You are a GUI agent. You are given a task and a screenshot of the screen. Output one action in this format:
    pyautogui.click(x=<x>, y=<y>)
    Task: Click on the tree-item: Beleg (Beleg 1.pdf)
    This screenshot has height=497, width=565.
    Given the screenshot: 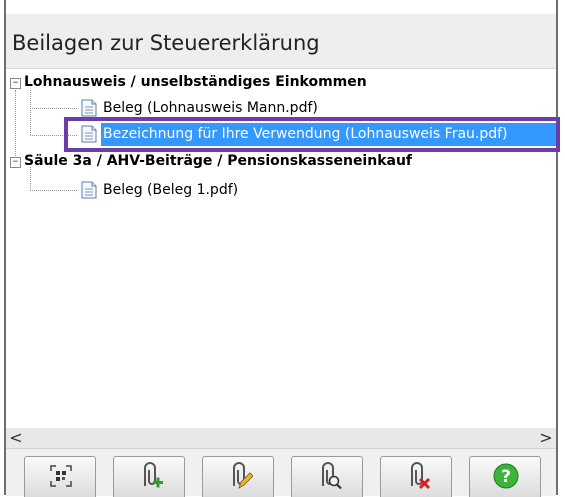 What is the action you would take?
    pyautogui.click(x=276, y=191)
    